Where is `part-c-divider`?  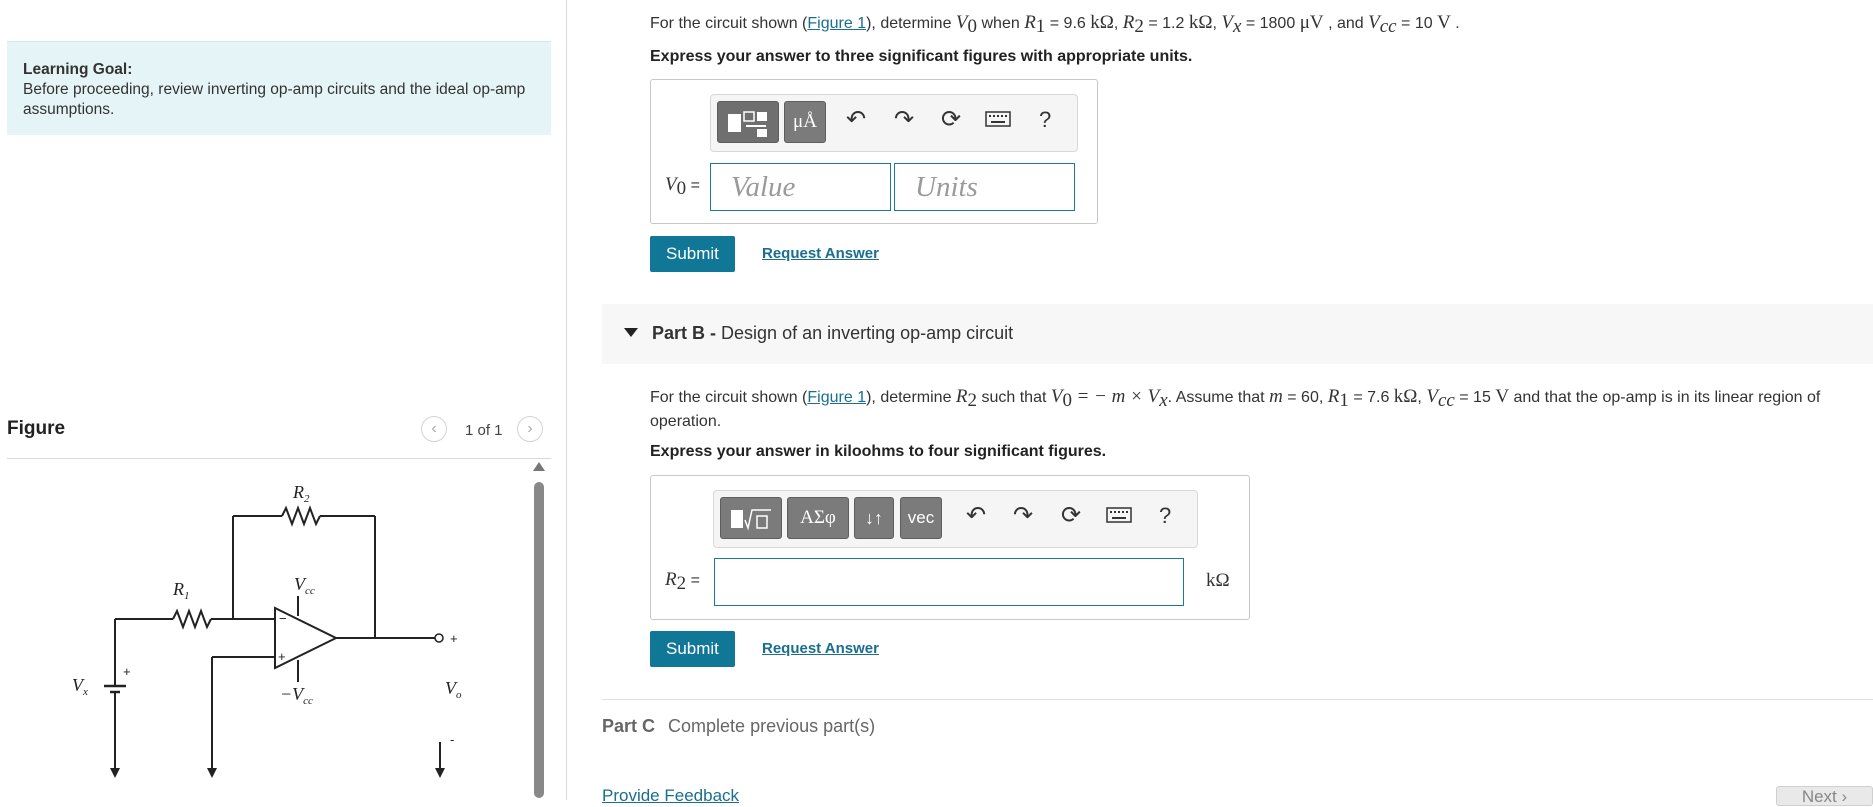 part-c-divider is located at coordinates (1237, 699).